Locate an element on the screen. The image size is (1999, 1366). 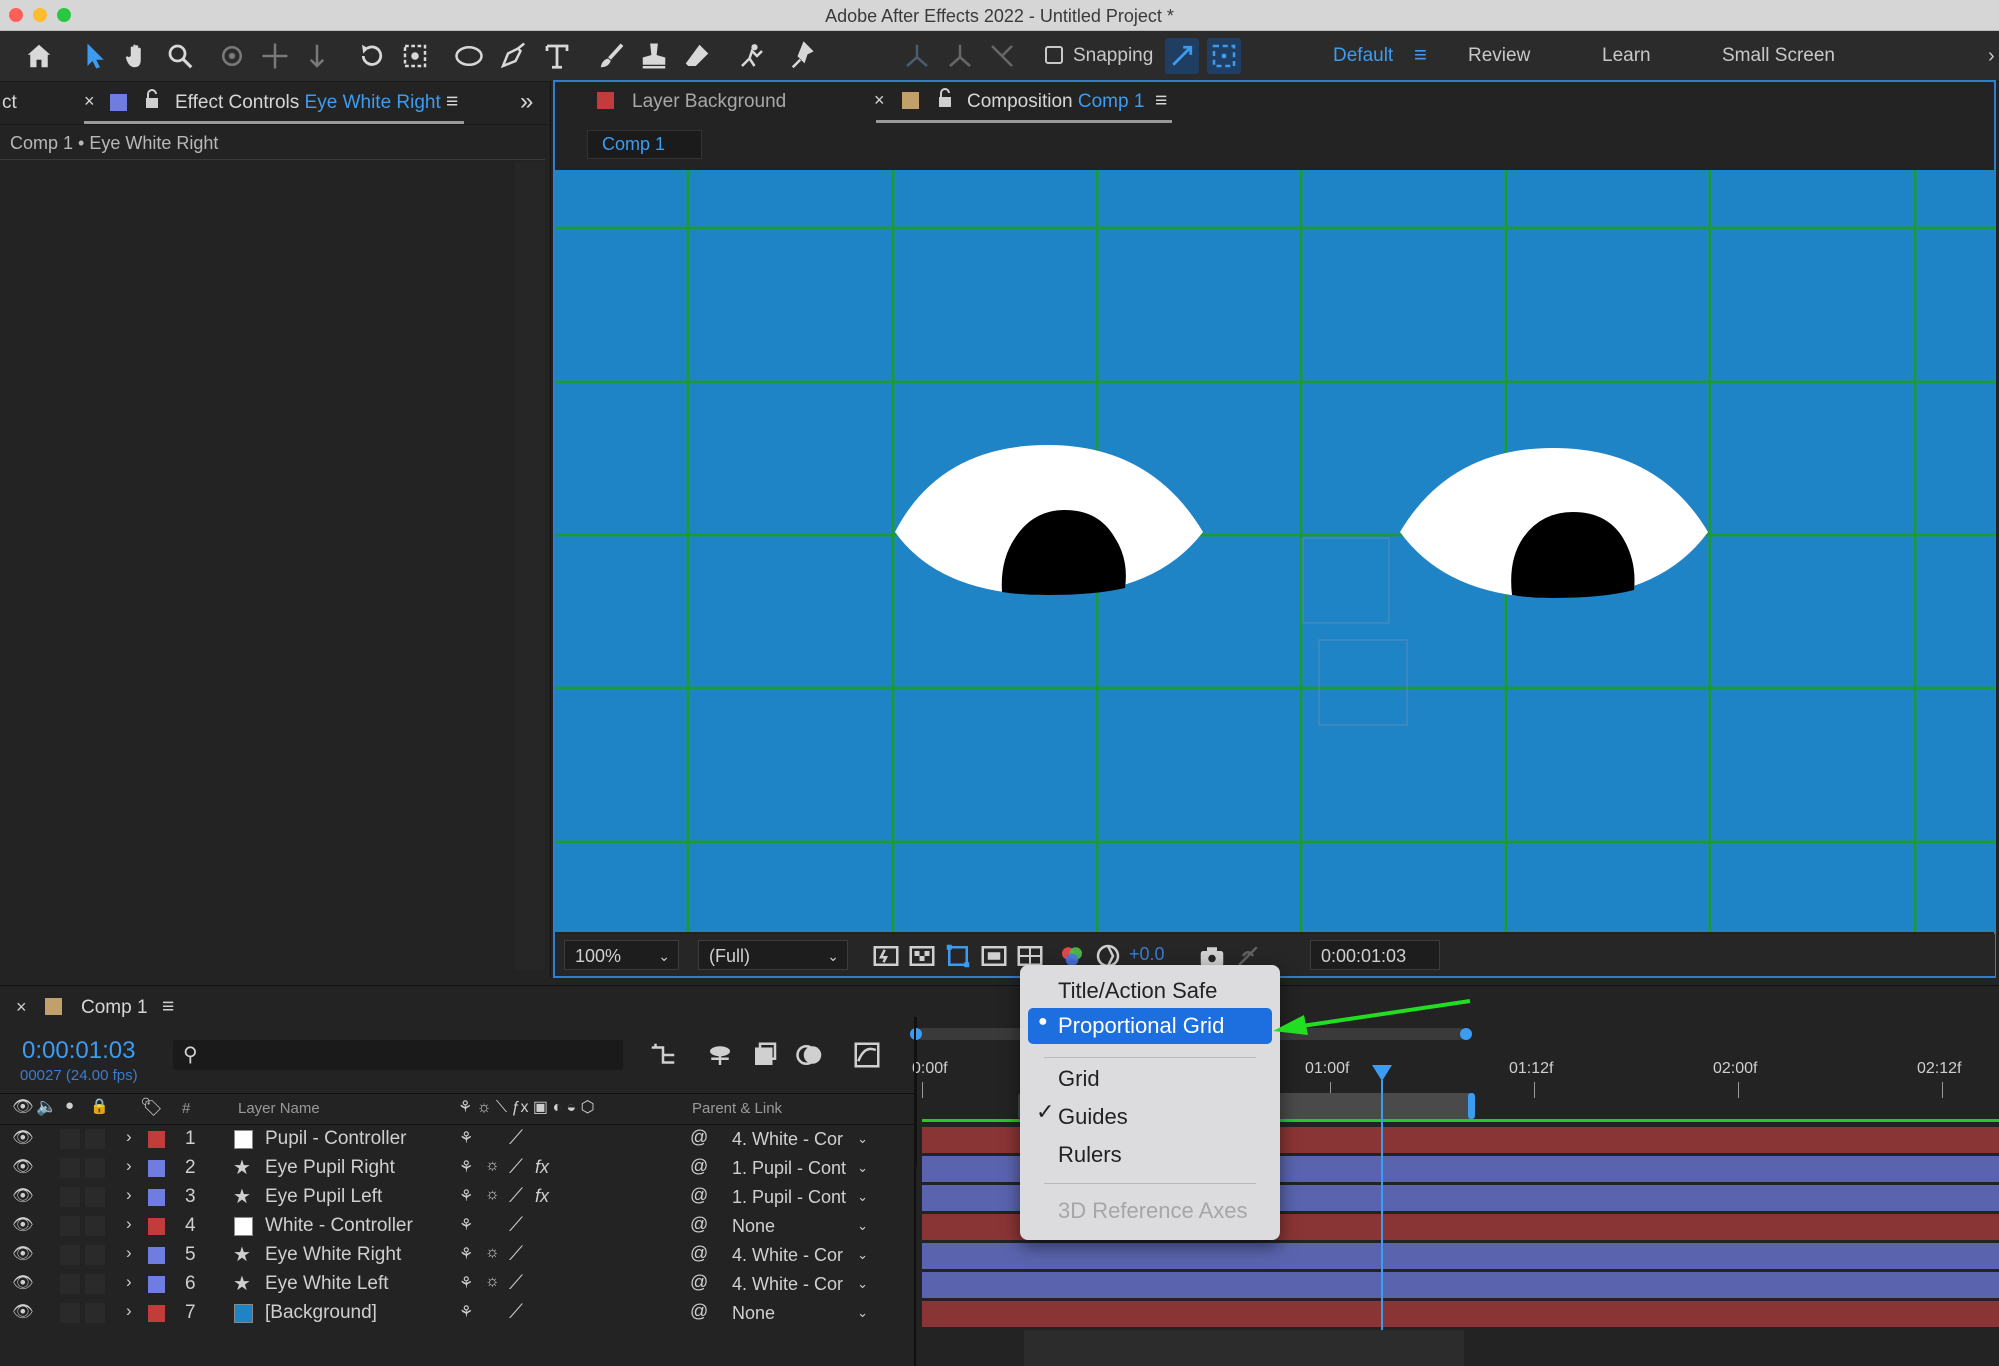
audio-column-icon: 🔈 is located at coordinates (46, 1107).